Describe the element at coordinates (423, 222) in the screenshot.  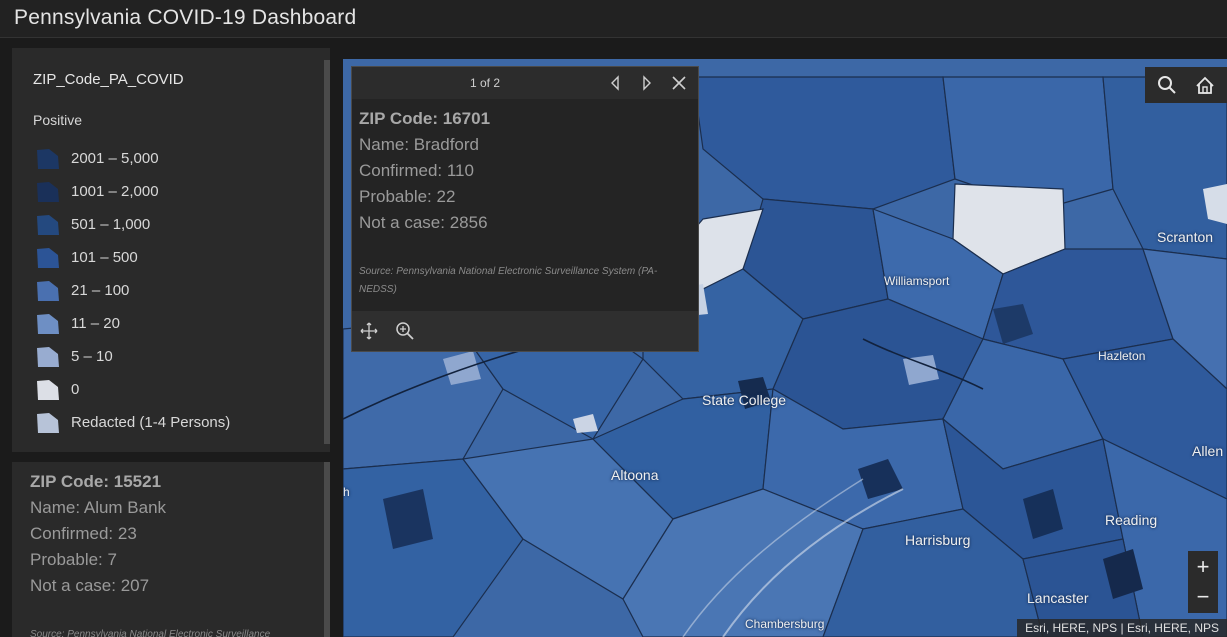
I see `popup-not-a-case: Not a case: 2856` at that location.